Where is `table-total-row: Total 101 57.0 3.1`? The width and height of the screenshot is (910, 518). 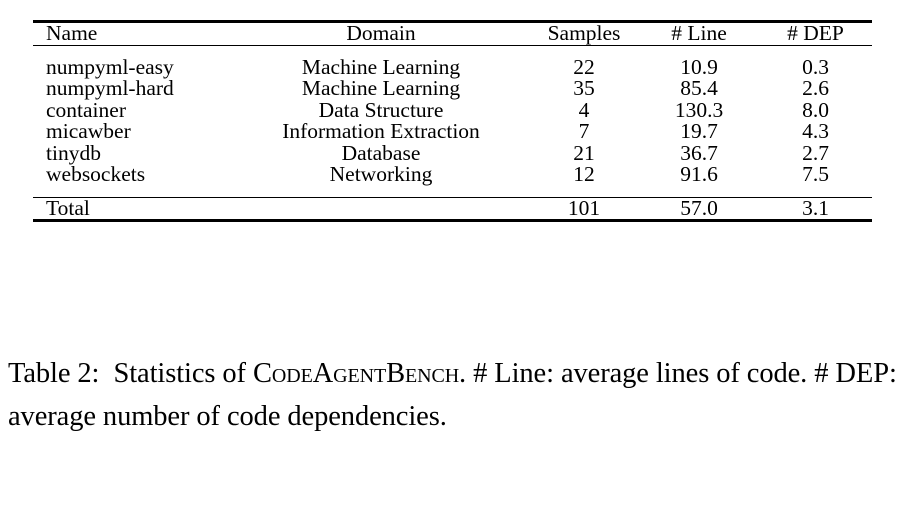 table-total-row: Total 101 57.0 3.1 is located at coordinates (452, 207).